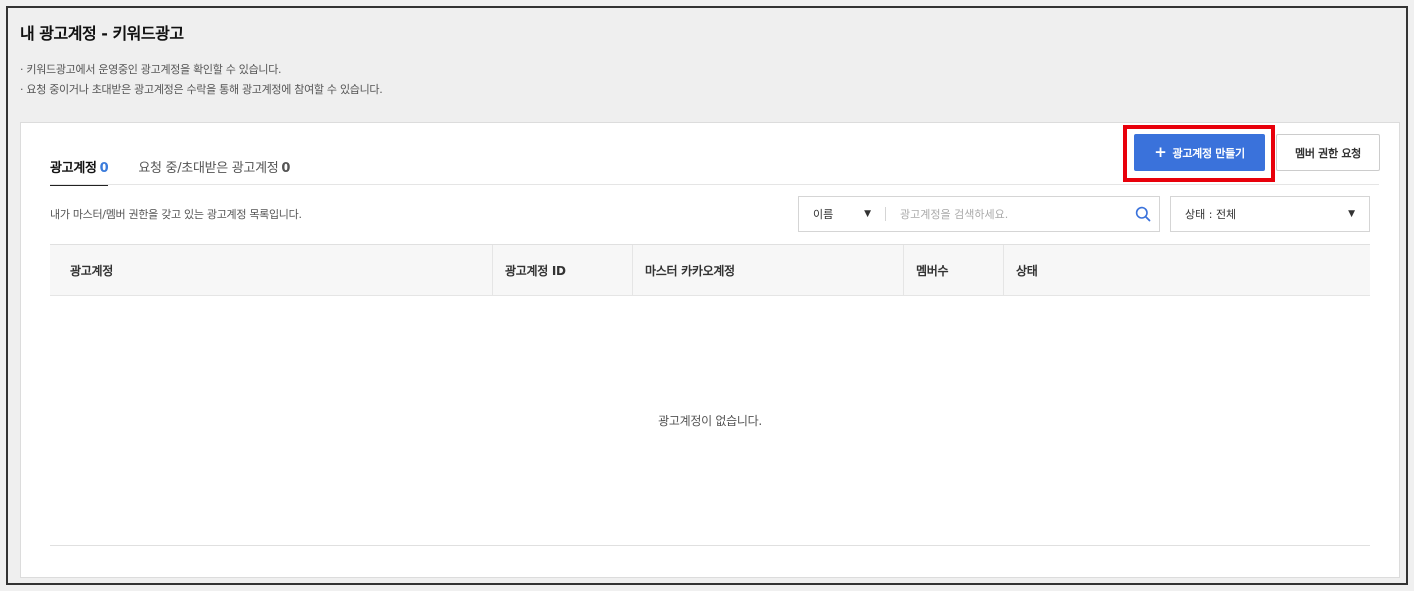  What do you see at coordinates (1143, 214) in the screenshot?
I see `search-icon` at bounding box center [1143, 214].